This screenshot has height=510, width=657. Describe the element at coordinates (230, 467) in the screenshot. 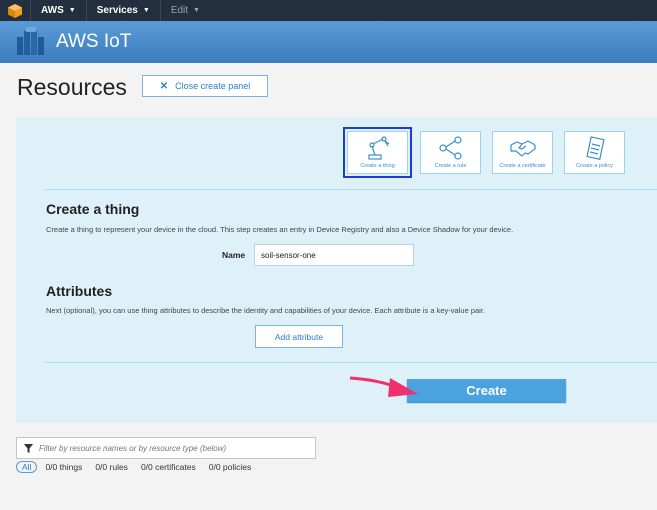

I see `policies-count: 0/0 policies` at that location.